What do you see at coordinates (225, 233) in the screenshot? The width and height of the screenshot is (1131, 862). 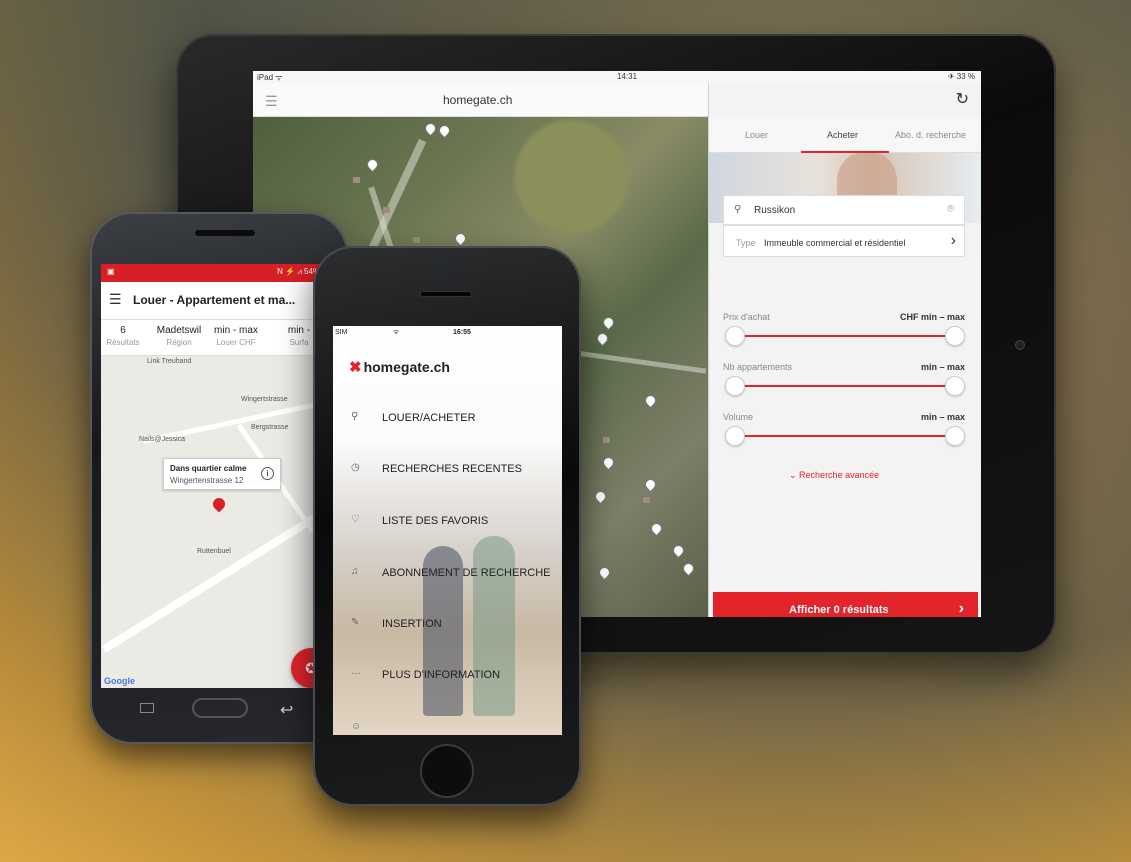 I see `android-speaker` at bounding box center [225, 233].